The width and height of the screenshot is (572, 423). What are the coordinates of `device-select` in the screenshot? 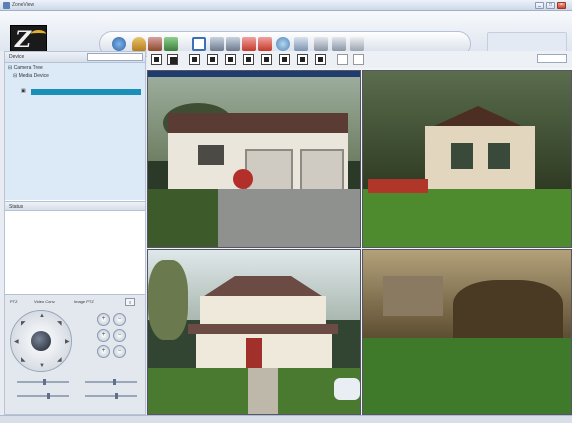 It's located at (115, 57).